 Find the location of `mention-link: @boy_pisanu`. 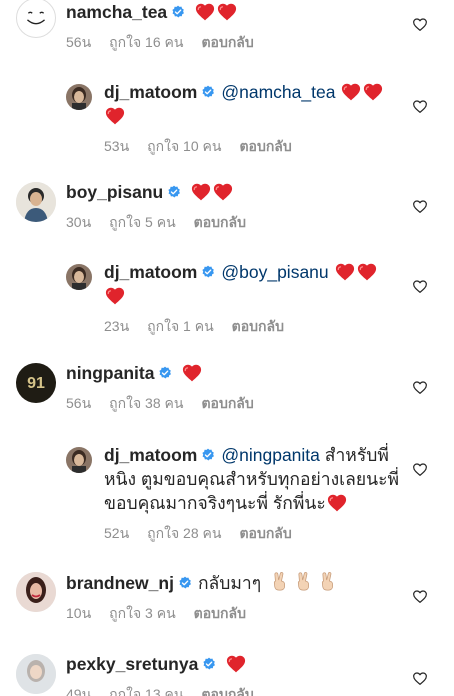

mention-link: @boy_pisanu is located at coordinates (274, 272).